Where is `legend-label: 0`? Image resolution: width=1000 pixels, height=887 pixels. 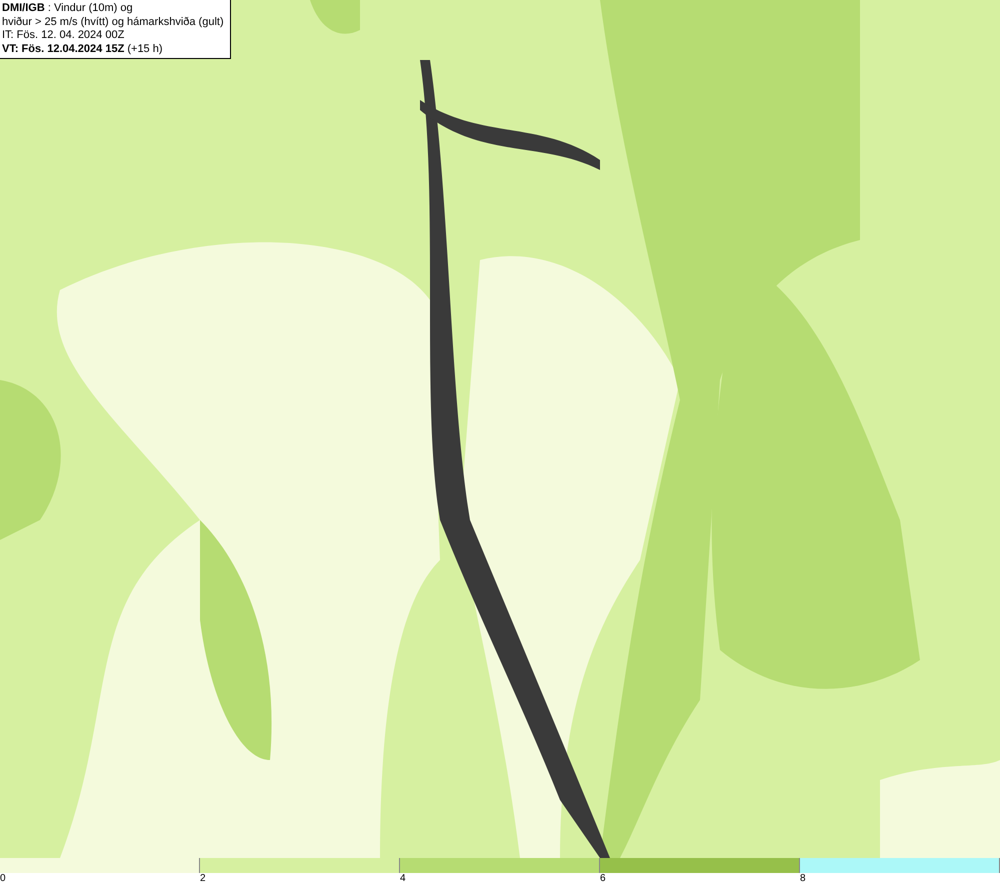 legend-label: 0 is located at coordinates (3, 879).